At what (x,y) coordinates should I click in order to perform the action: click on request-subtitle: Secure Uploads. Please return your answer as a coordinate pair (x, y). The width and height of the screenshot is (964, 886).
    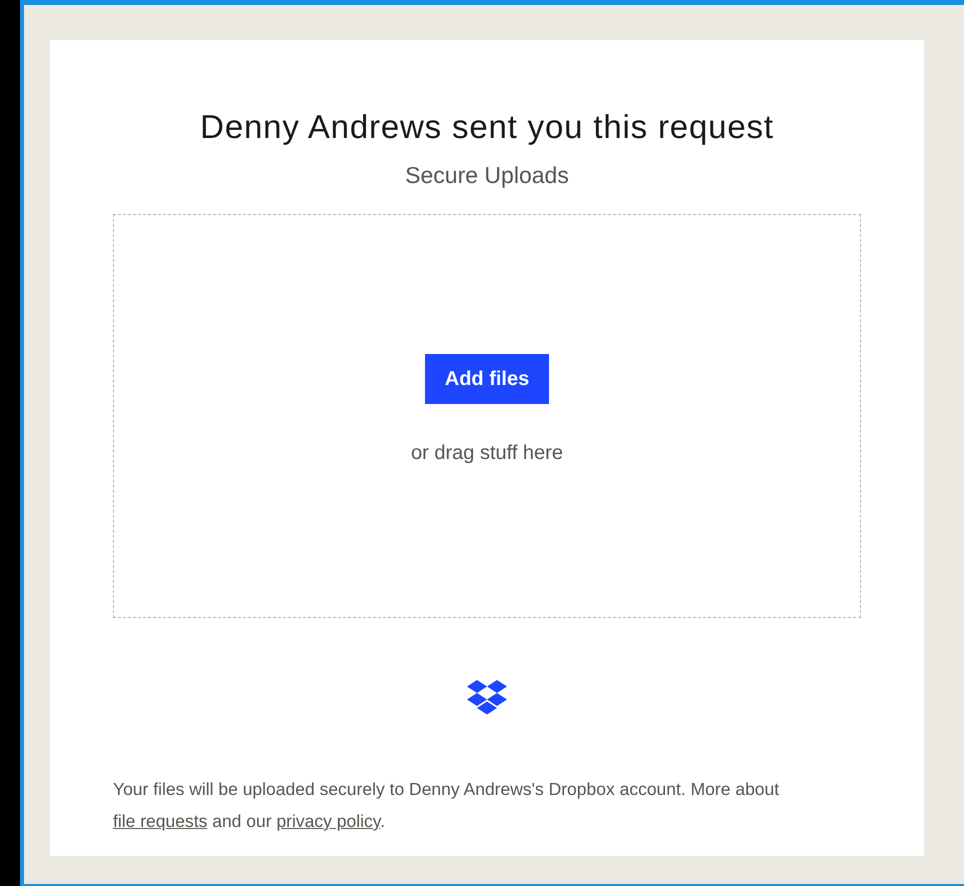
    Looking at the image, I should click on (487, 175).